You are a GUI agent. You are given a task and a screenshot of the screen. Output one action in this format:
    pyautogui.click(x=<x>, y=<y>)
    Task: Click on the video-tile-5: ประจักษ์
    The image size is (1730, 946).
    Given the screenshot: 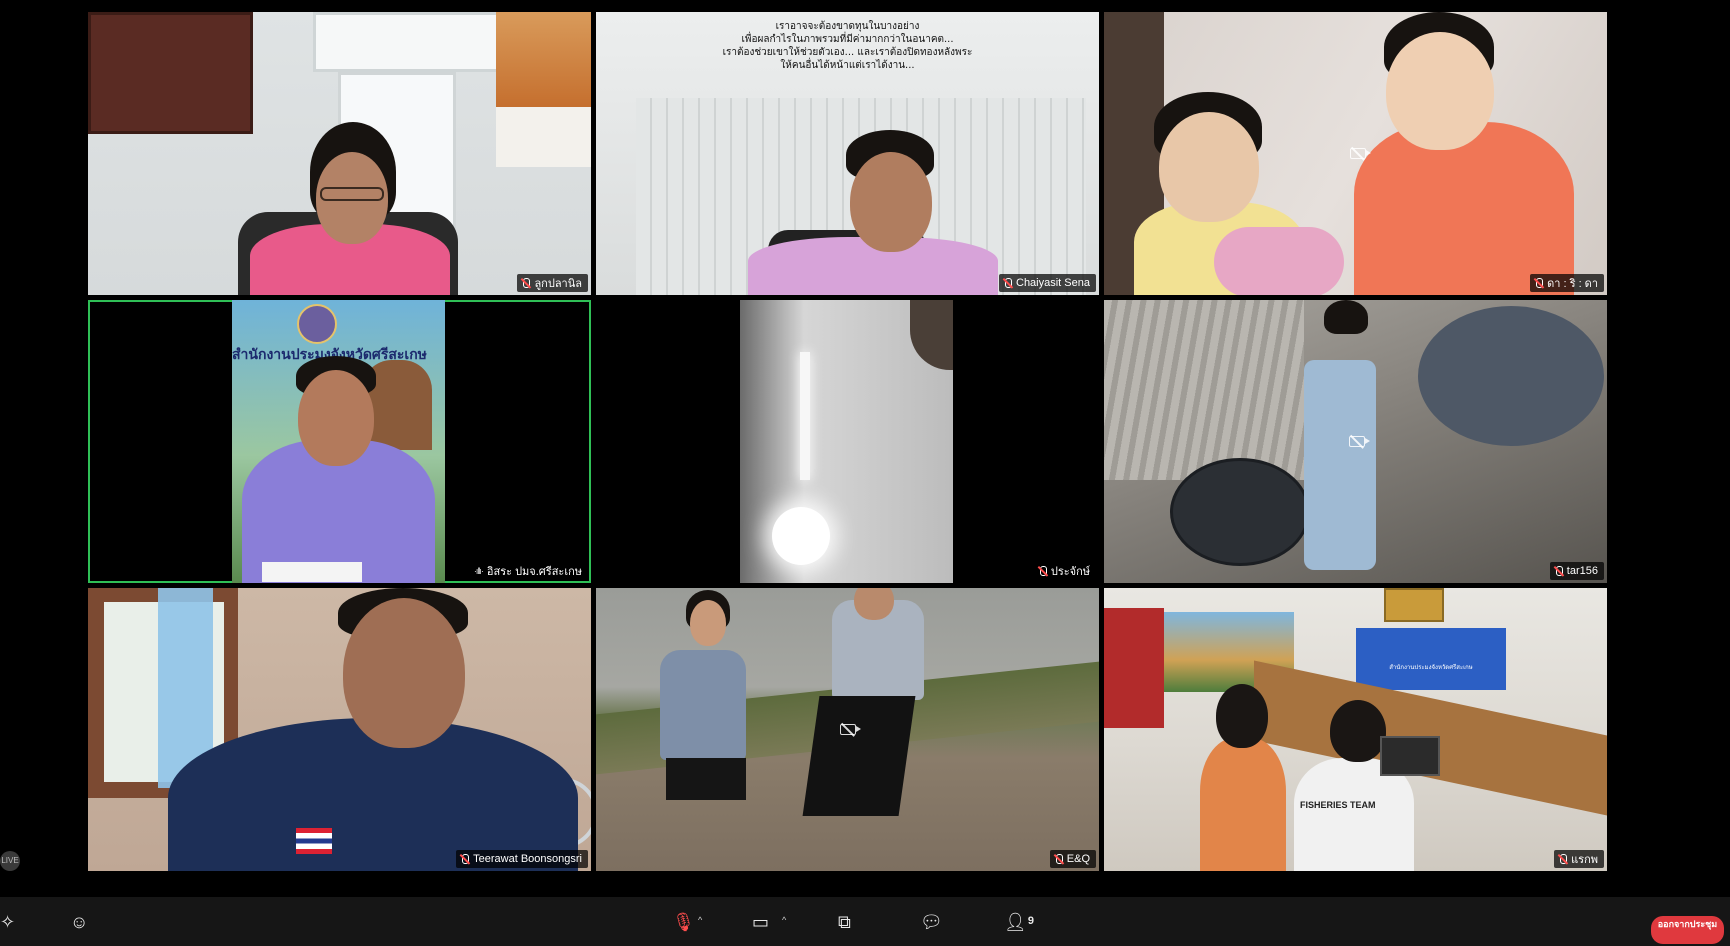 What is the action you would take?
    pyautogui.click(x=847, y=441)
    